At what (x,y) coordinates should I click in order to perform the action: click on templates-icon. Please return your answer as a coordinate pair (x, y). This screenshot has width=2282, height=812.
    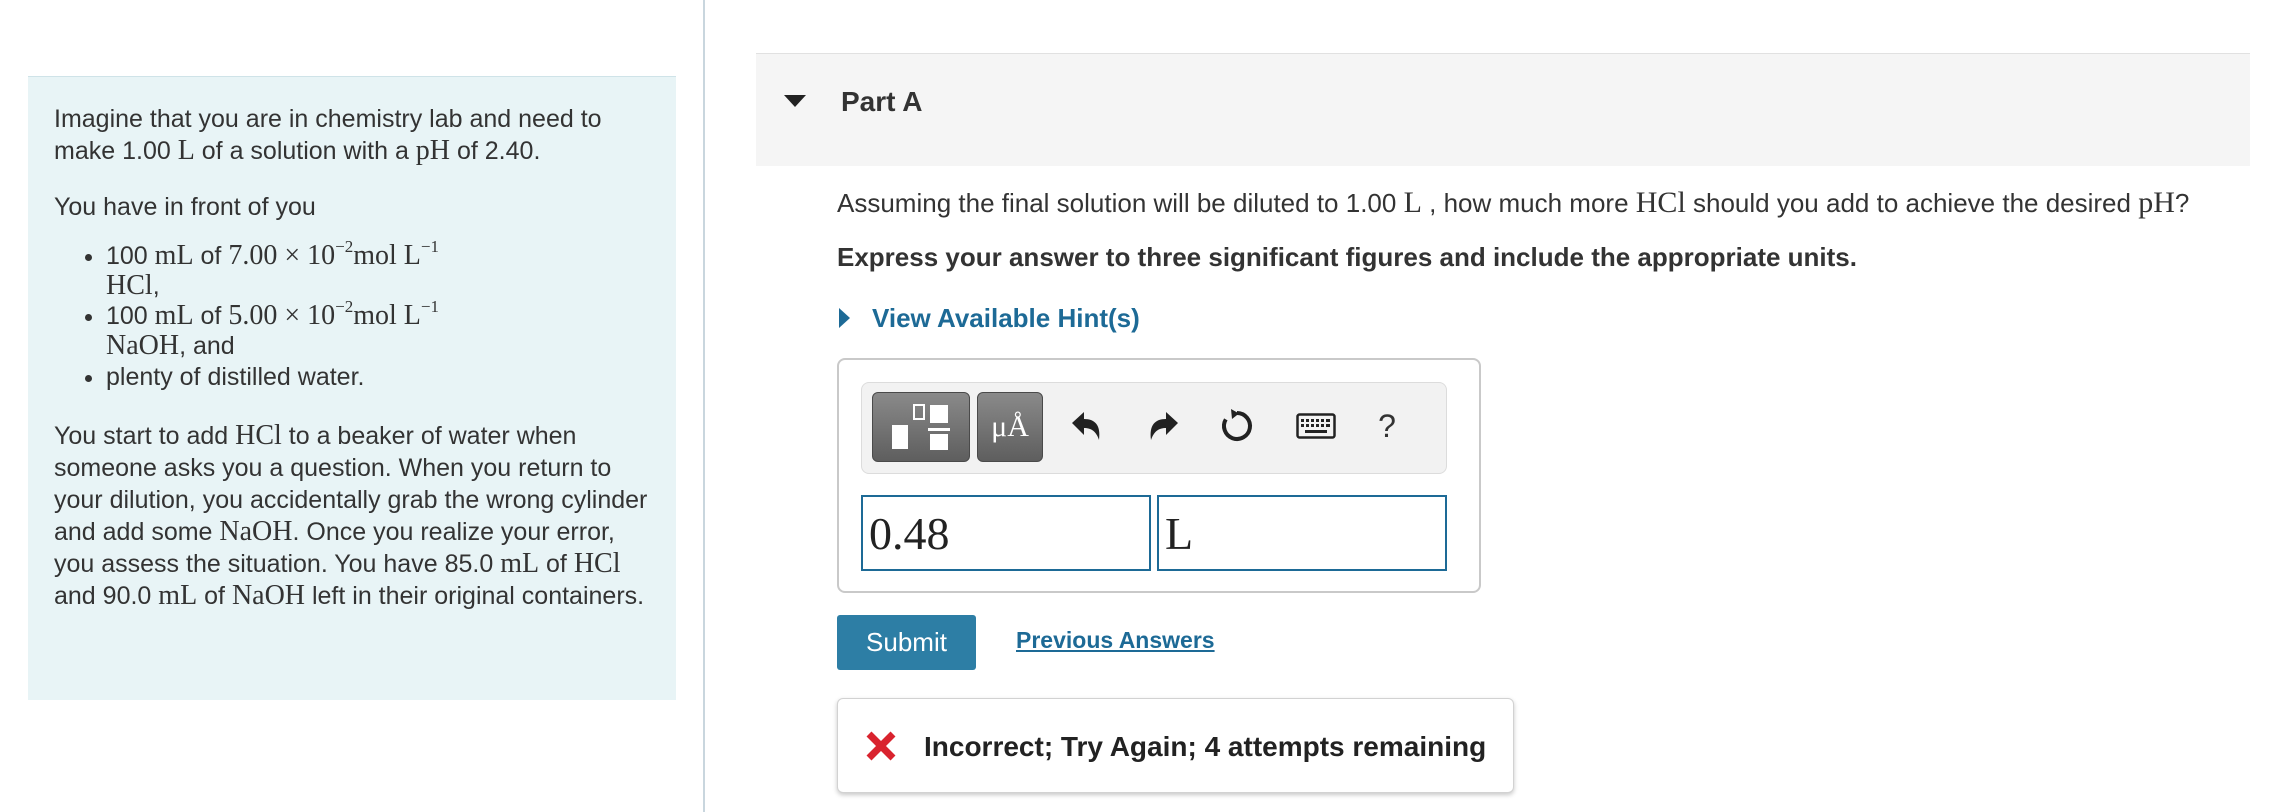
    Looking at the image, I should click on (921, 427).